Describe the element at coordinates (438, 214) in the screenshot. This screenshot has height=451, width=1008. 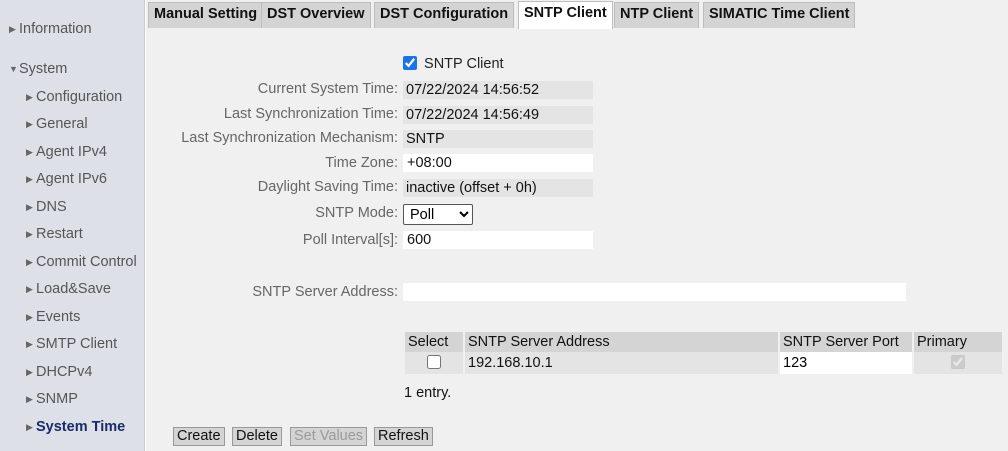
I see `sntp-mode-select: Poll` at that location.